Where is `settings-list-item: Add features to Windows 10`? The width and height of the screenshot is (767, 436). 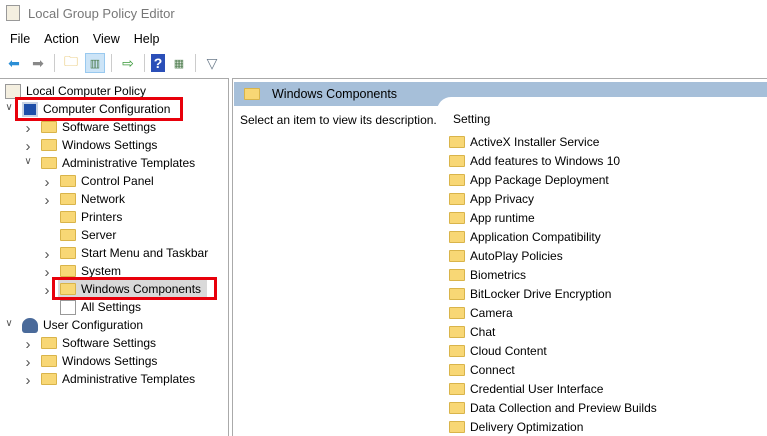 settings-list-item: Add features to Windows 10 is located at coordinates (553, 160).